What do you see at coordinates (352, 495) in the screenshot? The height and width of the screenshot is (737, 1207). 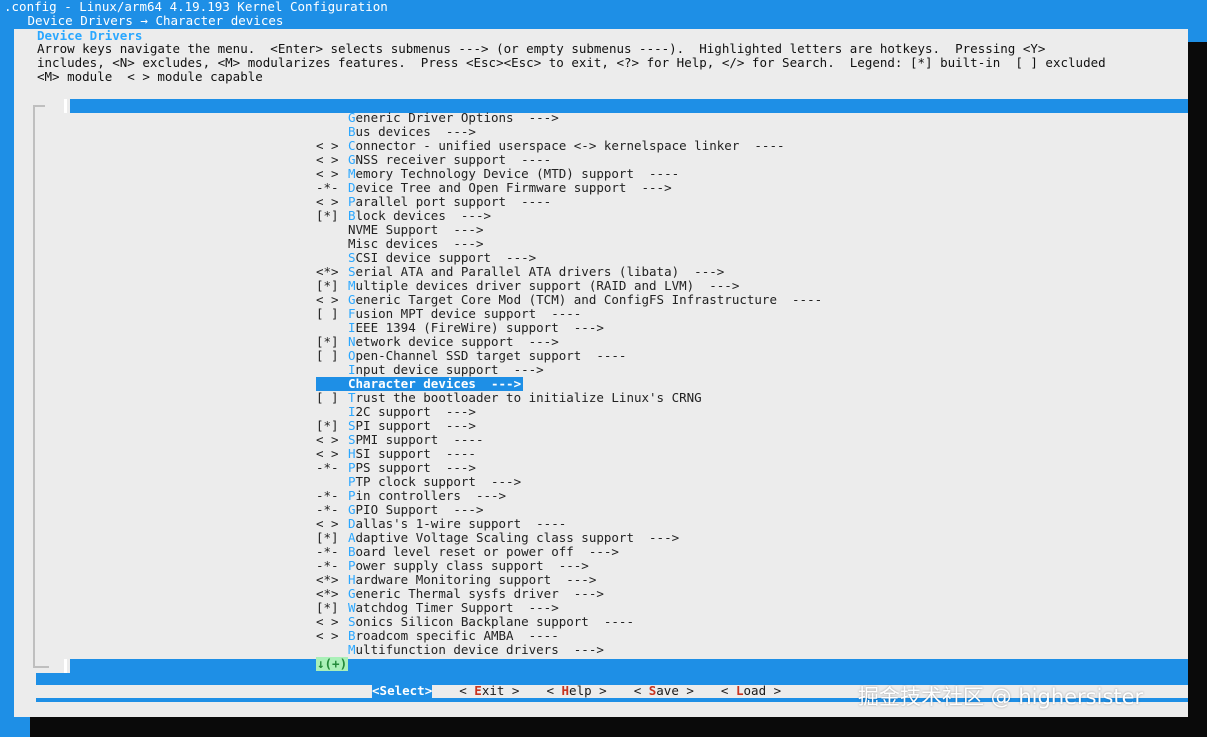 I see `menu-item-hotkey: P` at bounding box center [352, 495].